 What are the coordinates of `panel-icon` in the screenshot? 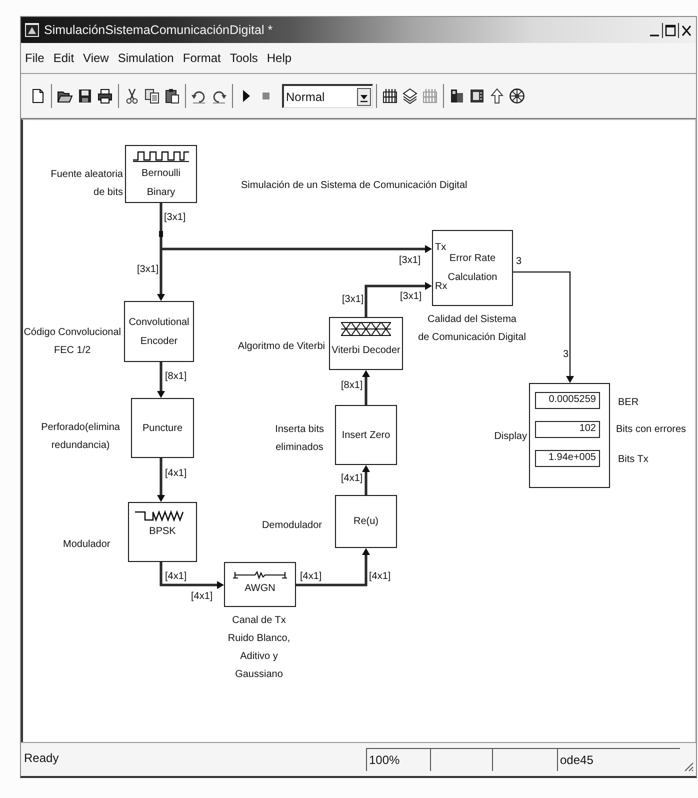 It's located at (477, 96).